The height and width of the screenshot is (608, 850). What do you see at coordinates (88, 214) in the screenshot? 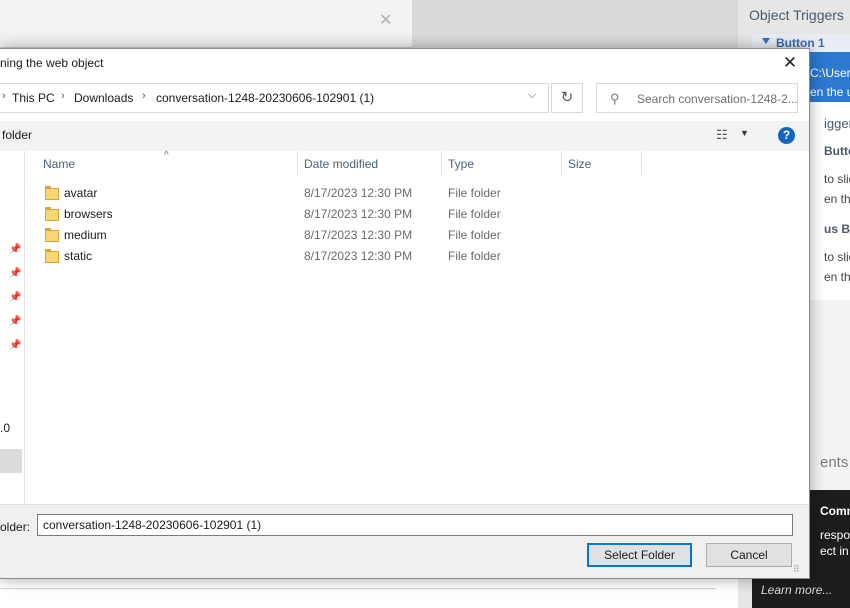
I see `file-name: browsers` at bounding box center [88, 214].